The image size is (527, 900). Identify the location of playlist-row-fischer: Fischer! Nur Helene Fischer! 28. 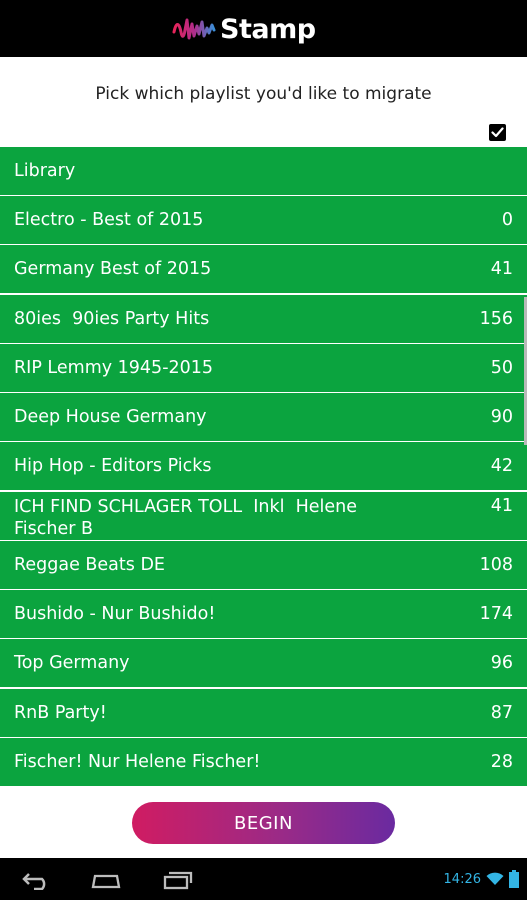
(263, 762).